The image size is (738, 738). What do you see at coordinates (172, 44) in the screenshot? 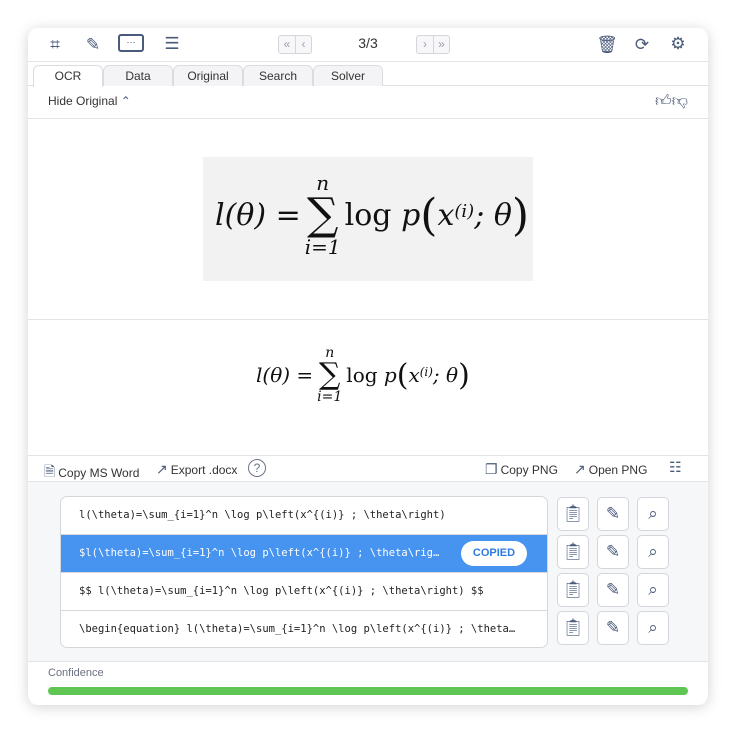
I see `list-icon: ☰` at bounding box center [172, 44].